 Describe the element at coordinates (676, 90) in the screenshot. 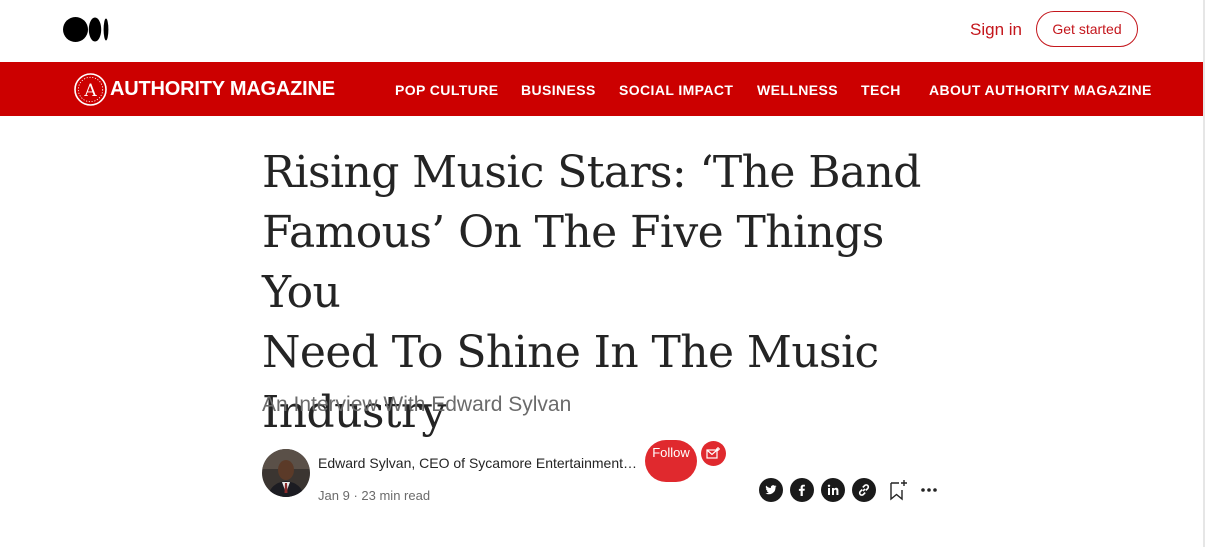

I see `nav-social-impact: SOCIAL IMPACT` at that location.